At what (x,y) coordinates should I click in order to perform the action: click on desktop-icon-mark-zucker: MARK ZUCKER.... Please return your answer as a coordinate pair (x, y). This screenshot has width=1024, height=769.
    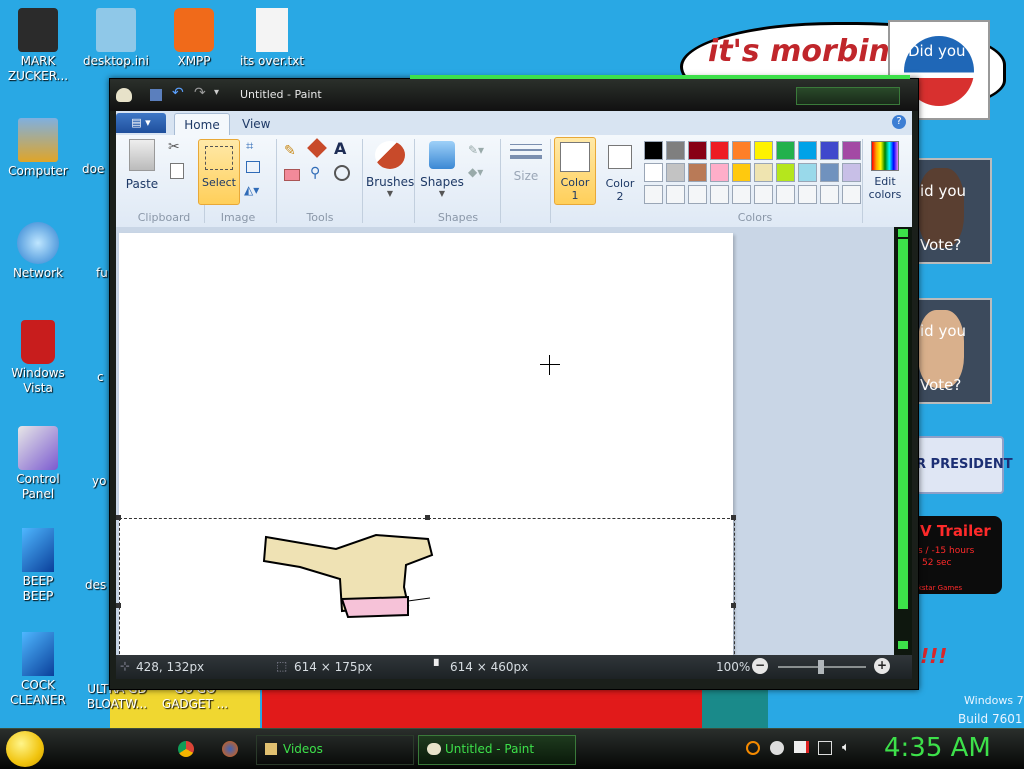
    Looking at the image, I should click on (38, 46).